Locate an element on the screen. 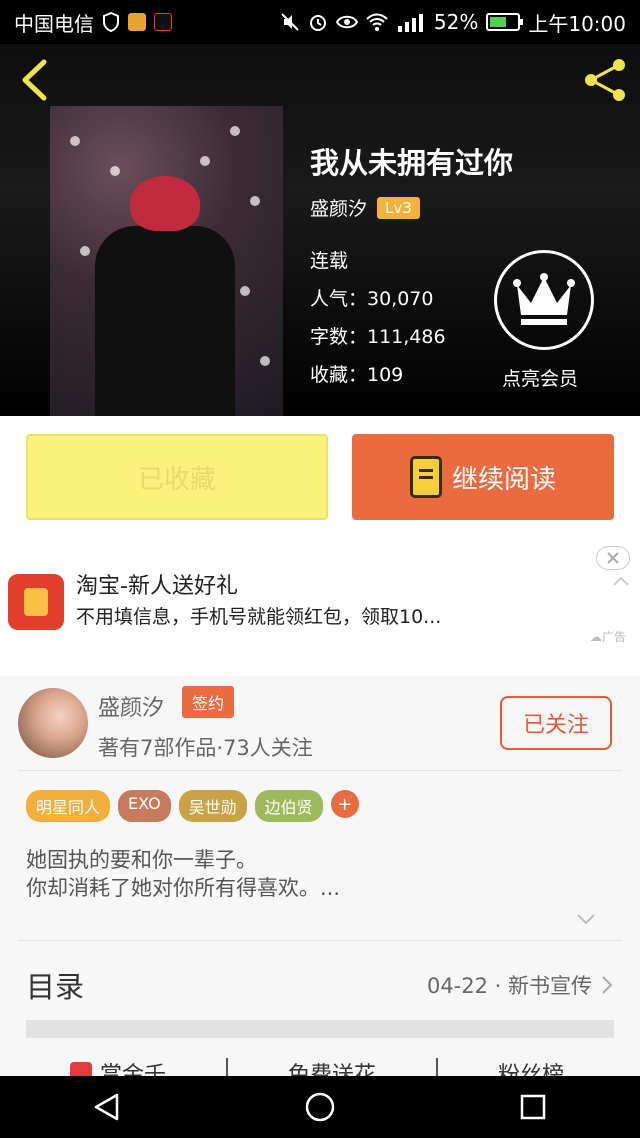  level-badge: Lv3 is located at coordinates (398, 207).